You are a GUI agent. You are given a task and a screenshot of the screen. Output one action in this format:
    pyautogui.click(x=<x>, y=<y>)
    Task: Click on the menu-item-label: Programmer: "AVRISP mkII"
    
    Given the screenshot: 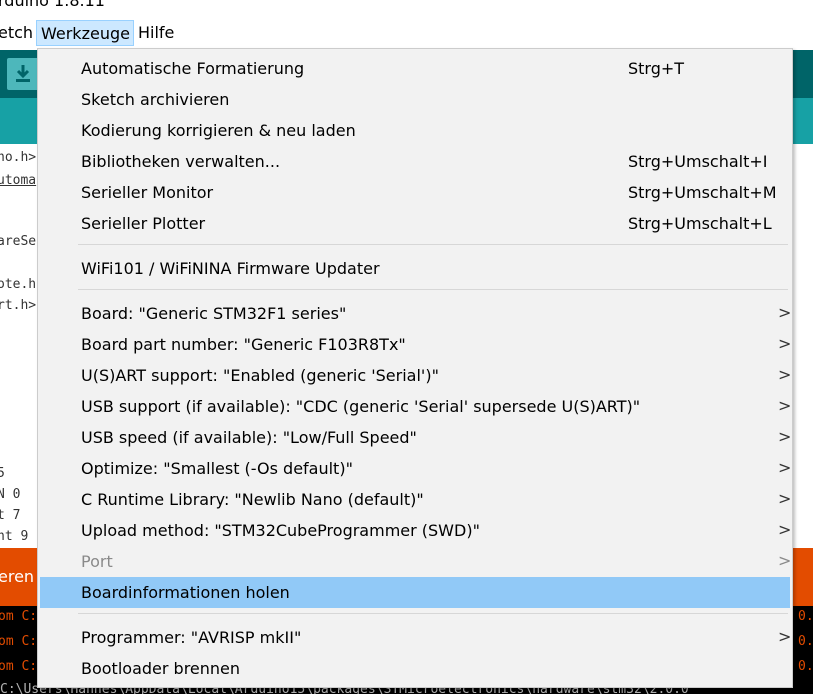 What is the action you would take?
    pyautogui.click(x=191, y=637)
    